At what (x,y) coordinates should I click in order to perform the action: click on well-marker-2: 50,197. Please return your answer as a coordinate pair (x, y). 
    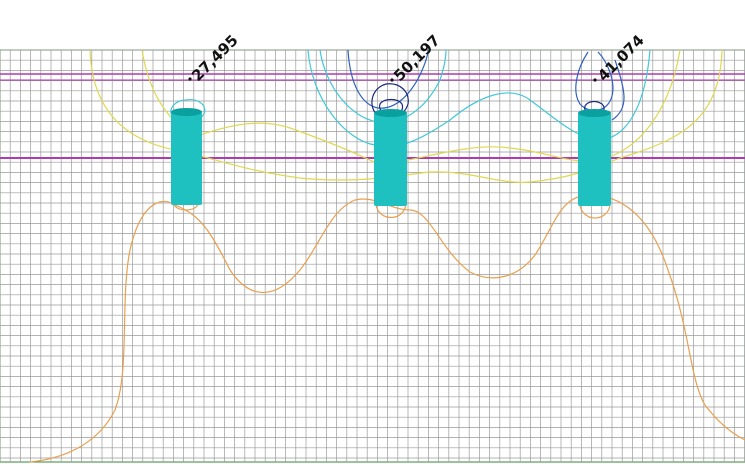
    Looking at the image, I should click on (409, 118).